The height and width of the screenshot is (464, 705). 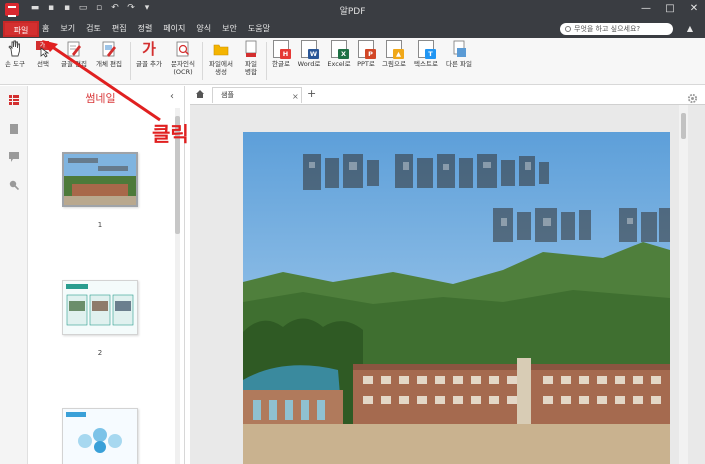 What do you see at coordinates (170, 134) in the screenshot?
I see `annotation-label: 클릭` at bounding box center [170, 134].